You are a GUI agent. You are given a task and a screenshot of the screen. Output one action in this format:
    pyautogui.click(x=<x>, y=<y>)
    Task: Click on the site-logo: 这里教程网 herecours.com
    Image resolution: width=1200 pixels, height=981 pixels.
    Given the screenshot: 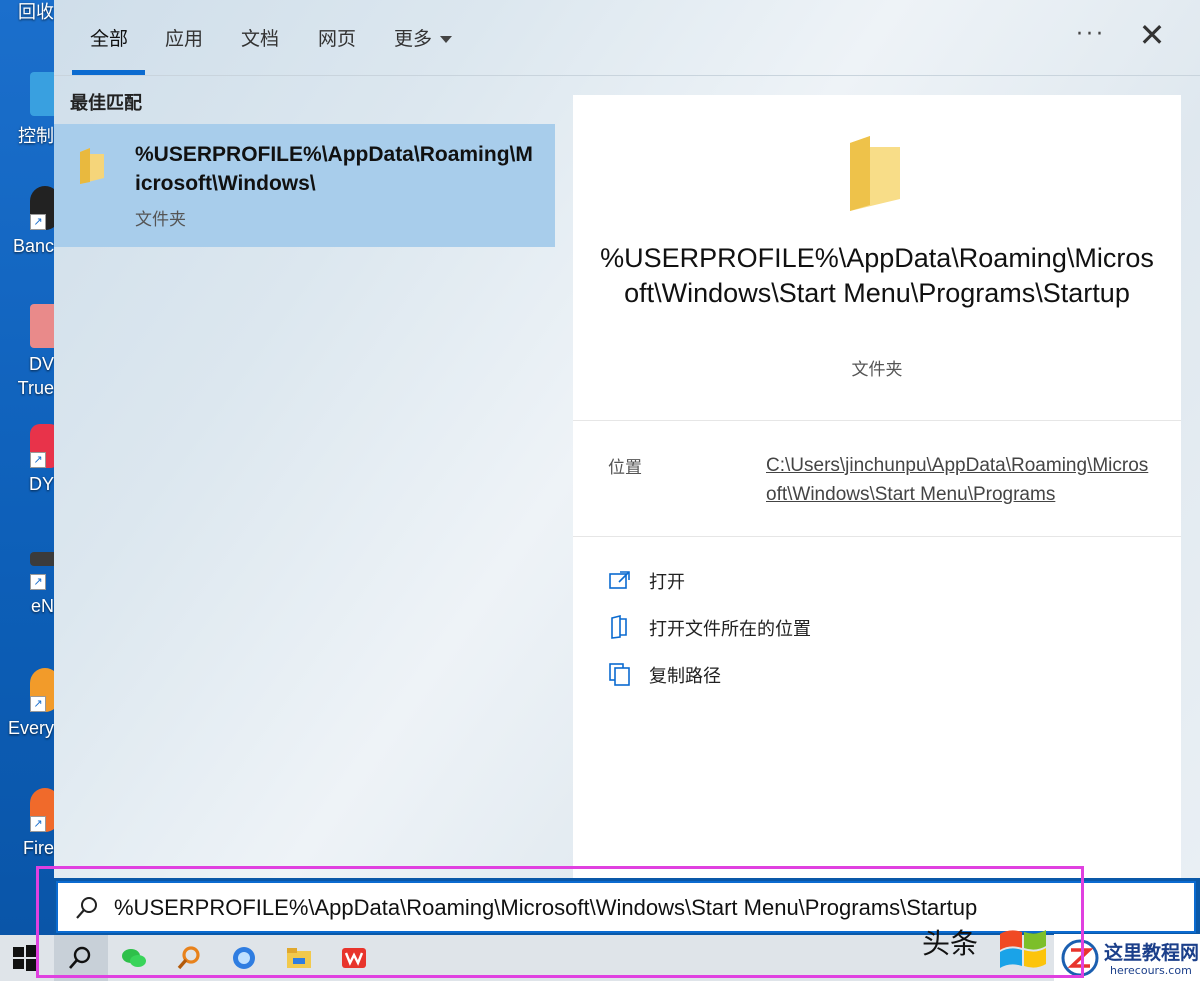 What is the action you would take?
    pyautogui.click(x=1127, y=957)
    